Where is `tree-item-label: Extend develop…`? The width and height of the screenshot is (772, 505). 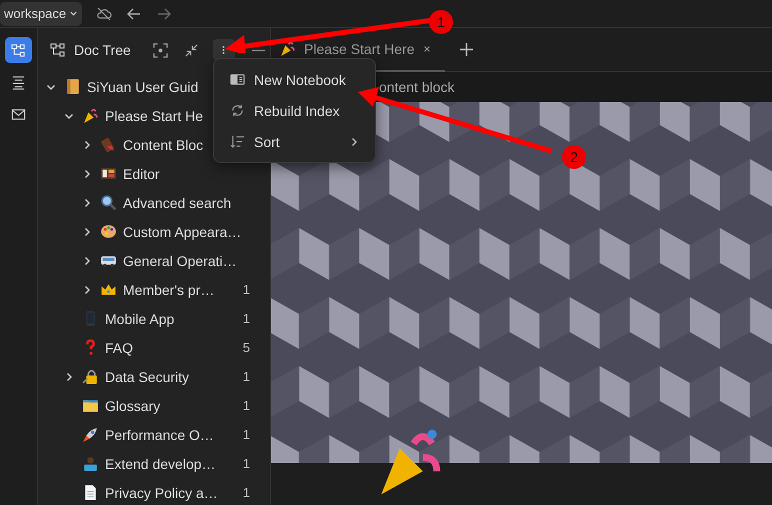 tree-item-label: Extend develop… is located at coordinates (160, 464).